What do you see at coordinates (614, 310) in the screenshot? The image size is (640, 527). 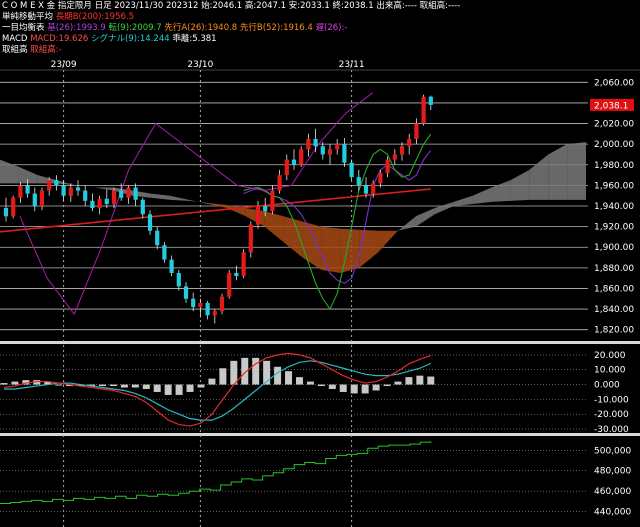 I see `price-tick-label: 1,840.00` at bounding box center [614, 310].